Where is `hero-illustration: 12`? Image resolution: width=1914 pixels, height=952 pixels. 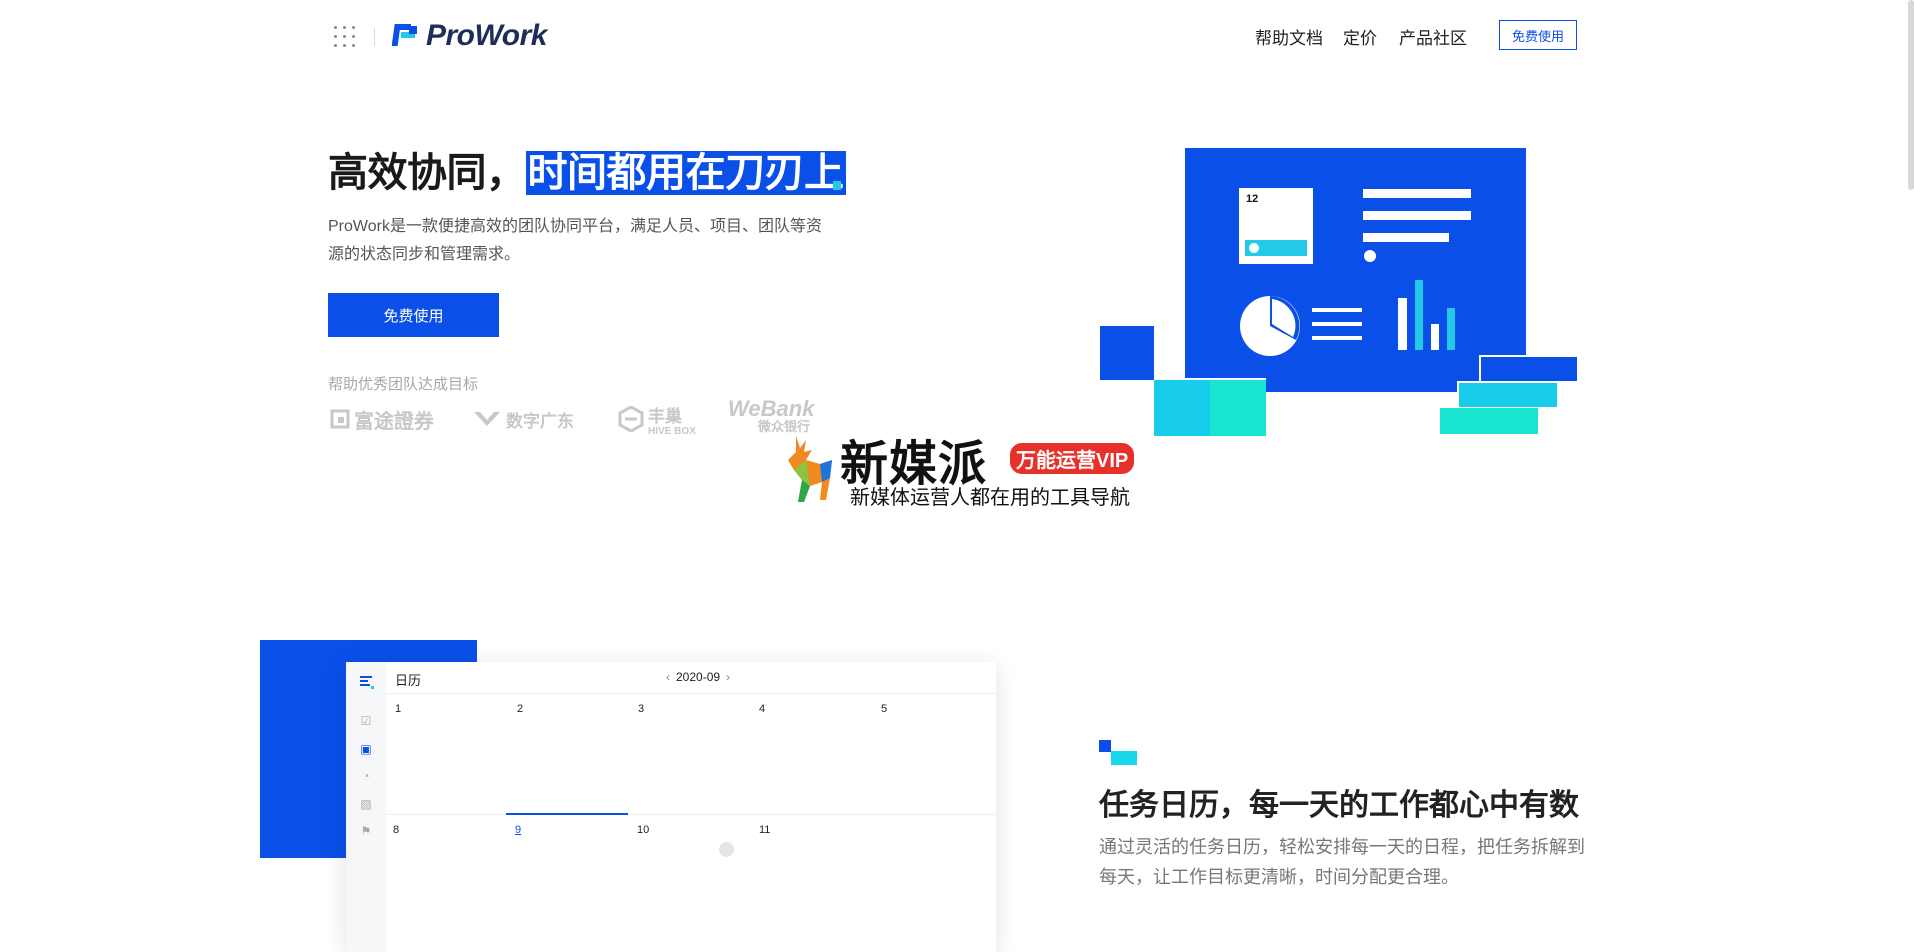 hero-illustration: 12 is located at coordinates (1339, 292).